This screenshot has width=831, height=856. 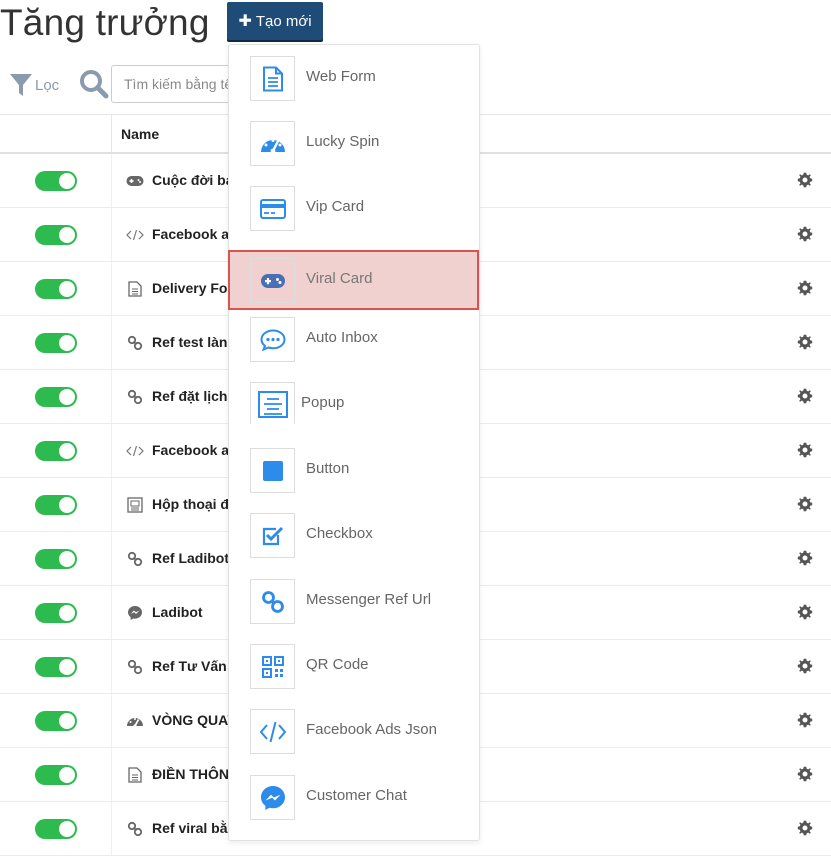 What do you see at coordinates (369, 599) in the screenshot?
I see `dropdown-item-label: Messenger Ref Url` at bounding box center [369, 599].